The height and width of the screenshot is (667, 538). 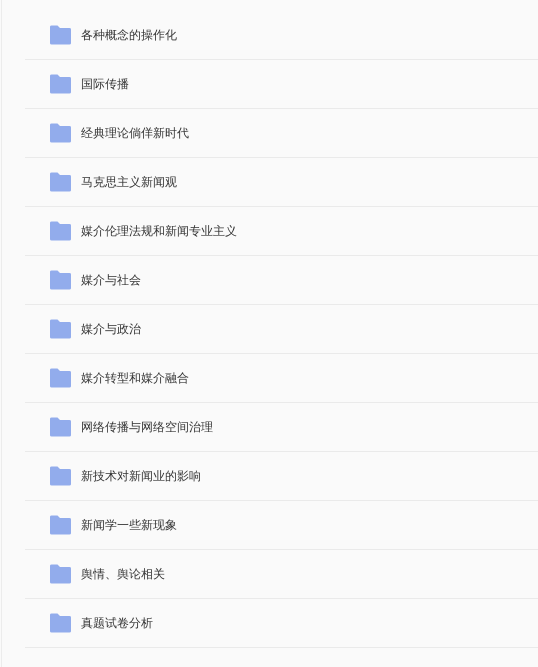 I want to click on folder-name: 马克思主义新闻观, so click(x=129, y=182).